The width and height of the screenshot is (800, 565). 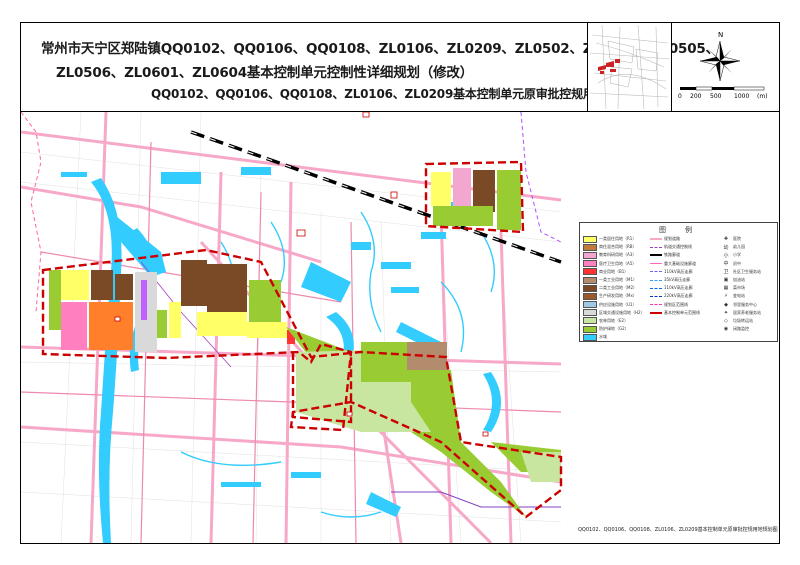 I want to click on map-title-line2: ZL0506、ZL0601、ZL0604基本控制单元控制性详细规划（修改）, so click(x=264, y=73).